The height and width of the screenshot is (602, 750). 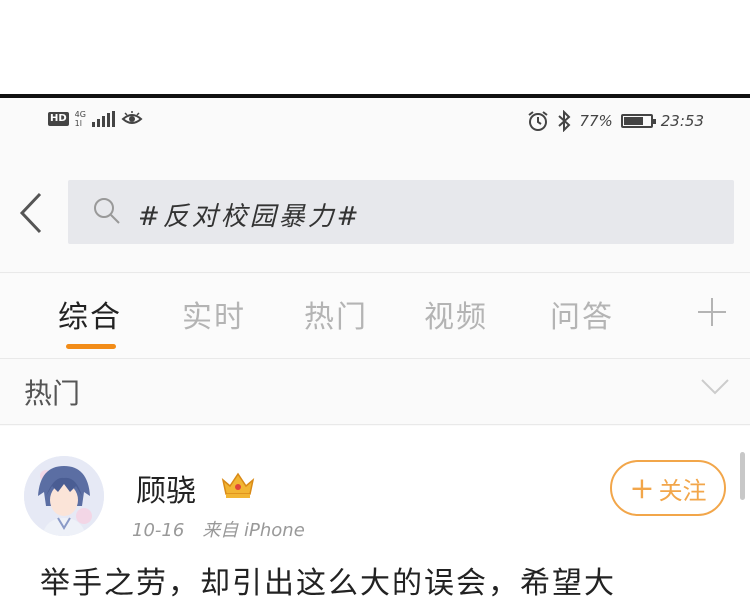 What do you see at coordinates (682, 490) in the screenshot?
I see `follow-label: 关注` at bounding box center [682, 490].